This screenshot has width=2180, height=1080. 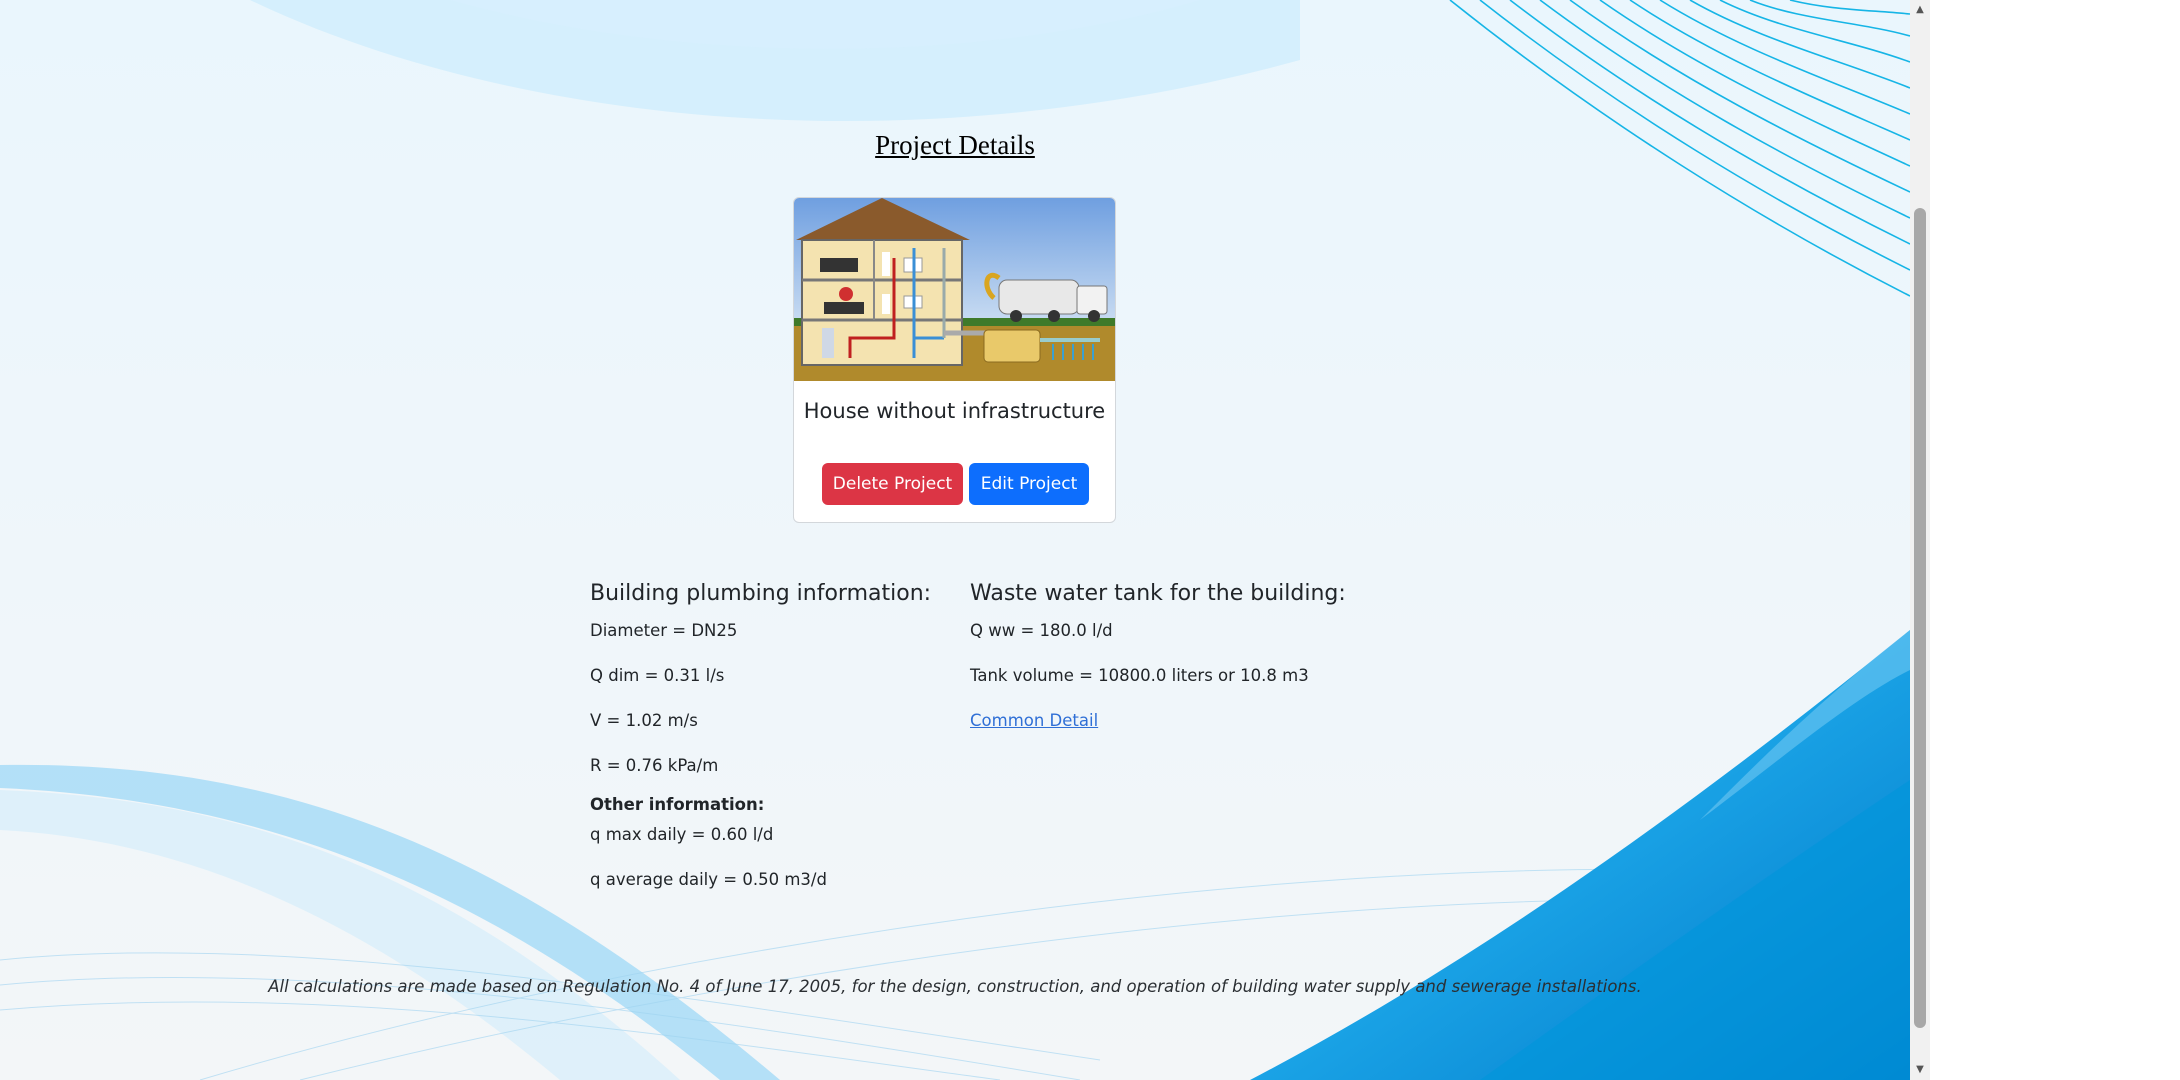 I want to click on common-detail-link: Common Detail, so click(x=1034, y=720).